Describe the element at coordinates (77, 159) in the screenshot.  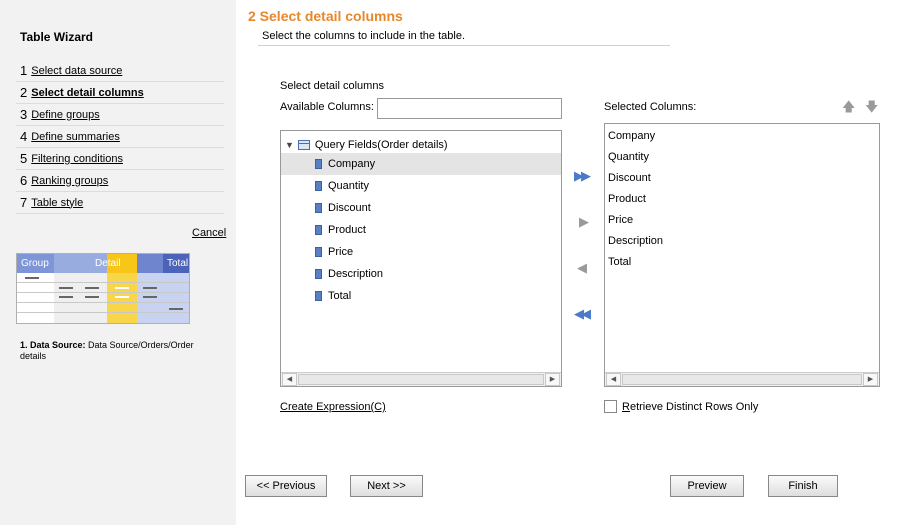
I see `step-label: Filtering conditions` at that location.